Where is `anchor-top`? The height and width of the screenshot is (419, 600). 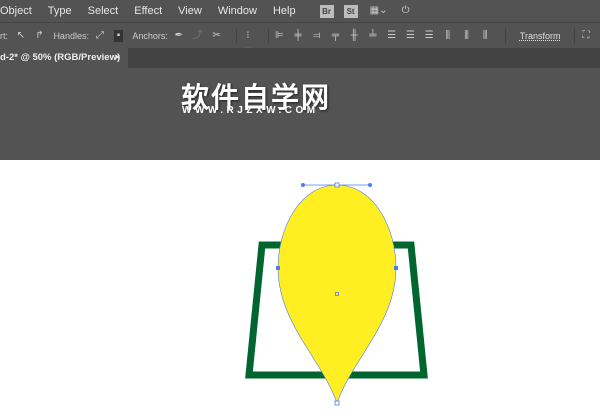
anchor-top is located at coordinates (337, 185).